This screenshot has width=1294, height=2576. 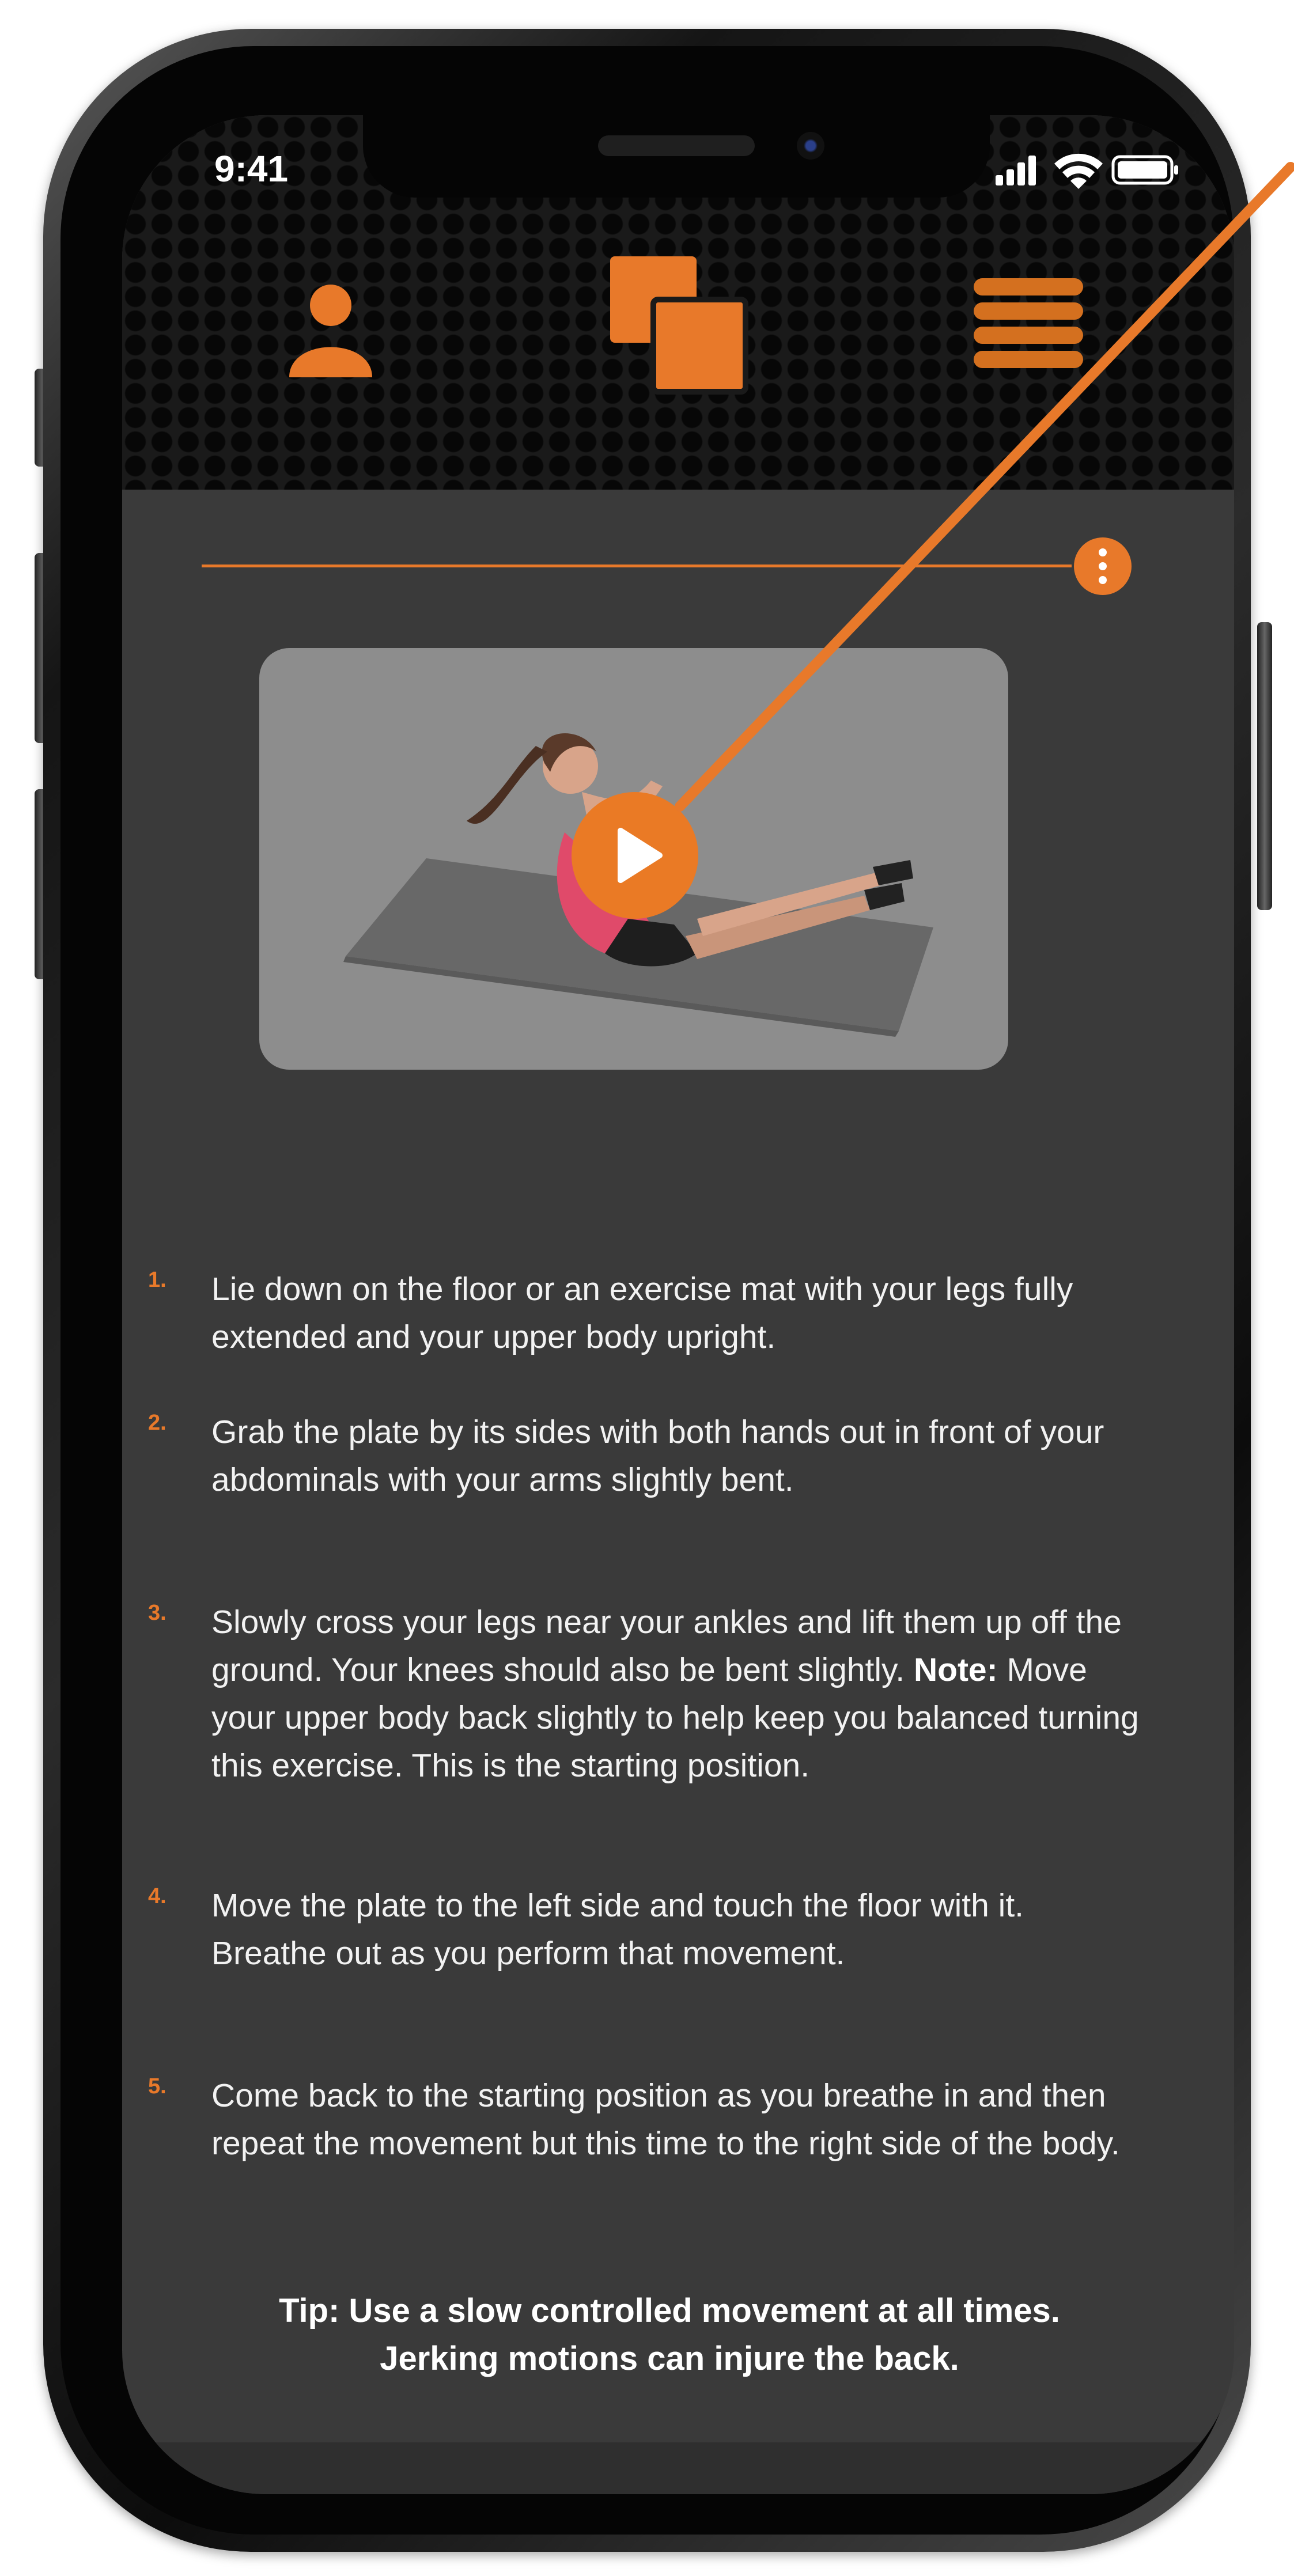 What do you see at coordinates (157, 1423) in the screenshot?
I see `step-number: 2.` at bounding box center [157, 1423].